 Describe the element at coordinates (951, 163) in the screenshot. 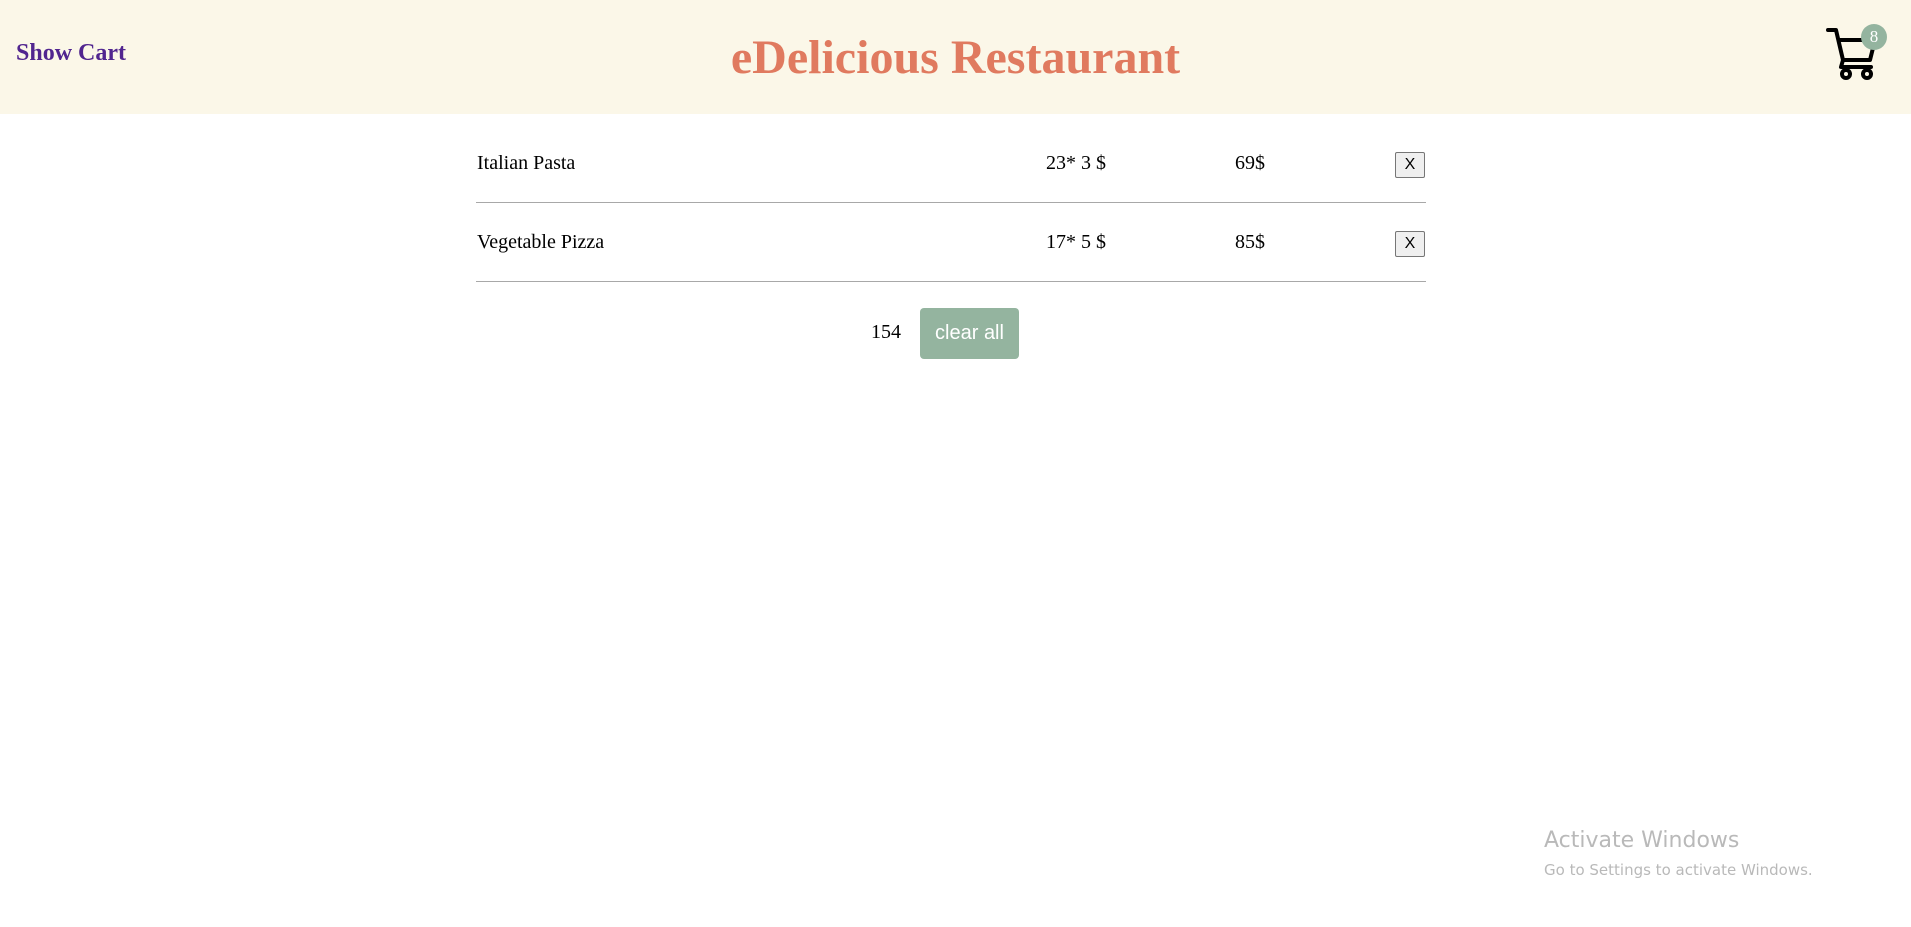

I see `cart-item-row: Italian Pasta 23* 3 $ 69$ X` at that location.